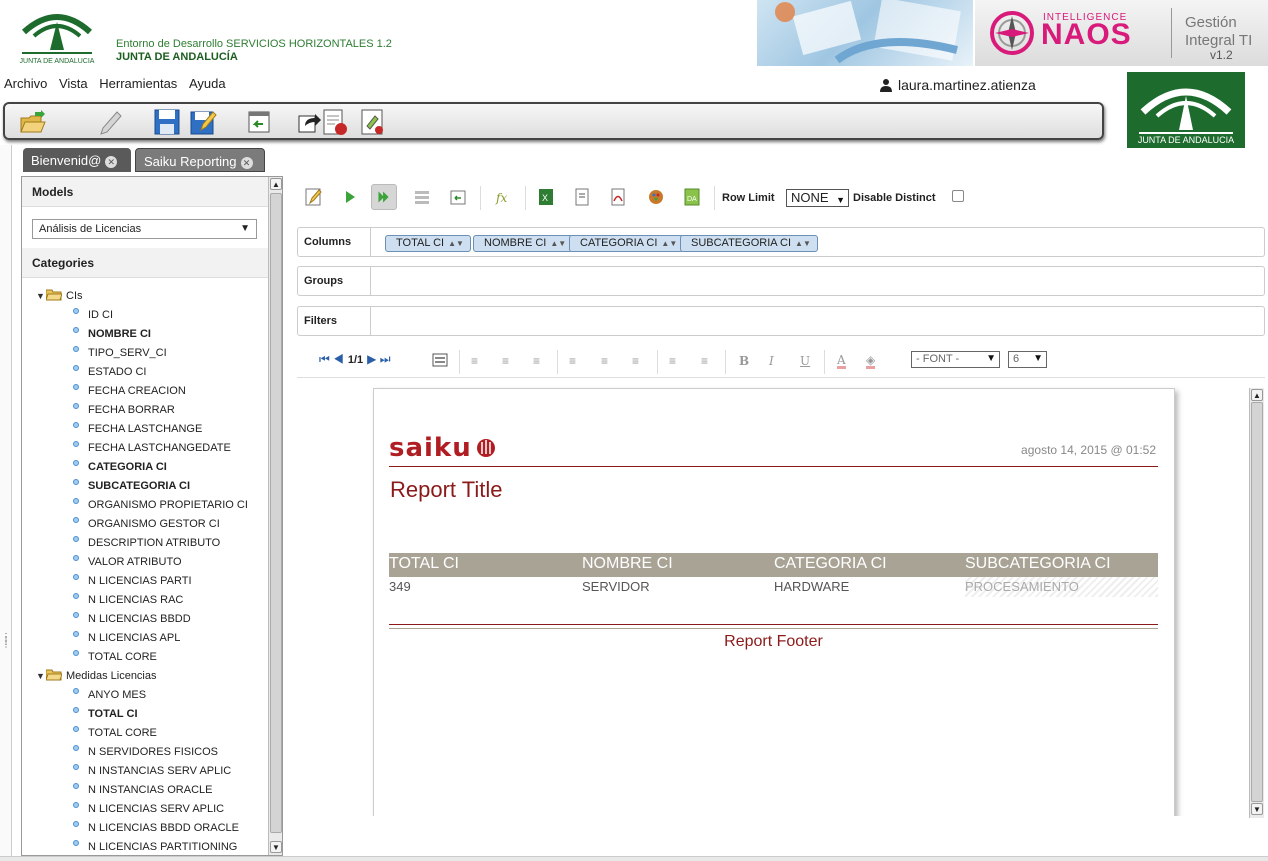 Image resolution: width=1268 pixels, height=861 pixels. Describe the element at coordinates (145, 334) in the screenshot. I see `tree-leaf: NOMBRE CI` at that location.